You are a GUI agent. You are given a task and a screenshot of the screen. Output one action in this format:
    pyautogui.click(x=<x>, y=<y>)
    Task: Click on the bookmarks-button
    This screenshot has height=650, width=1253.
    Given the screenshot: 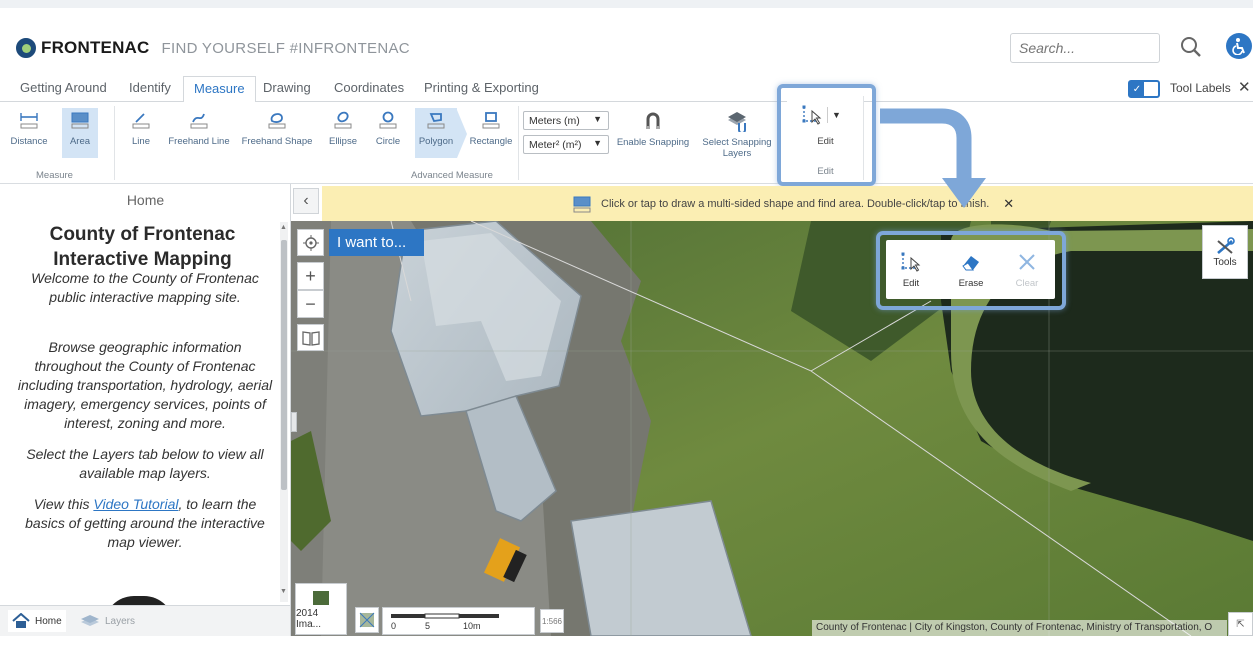 What is the action you would take?
    pyautogui.click(x=310, y=337)
    